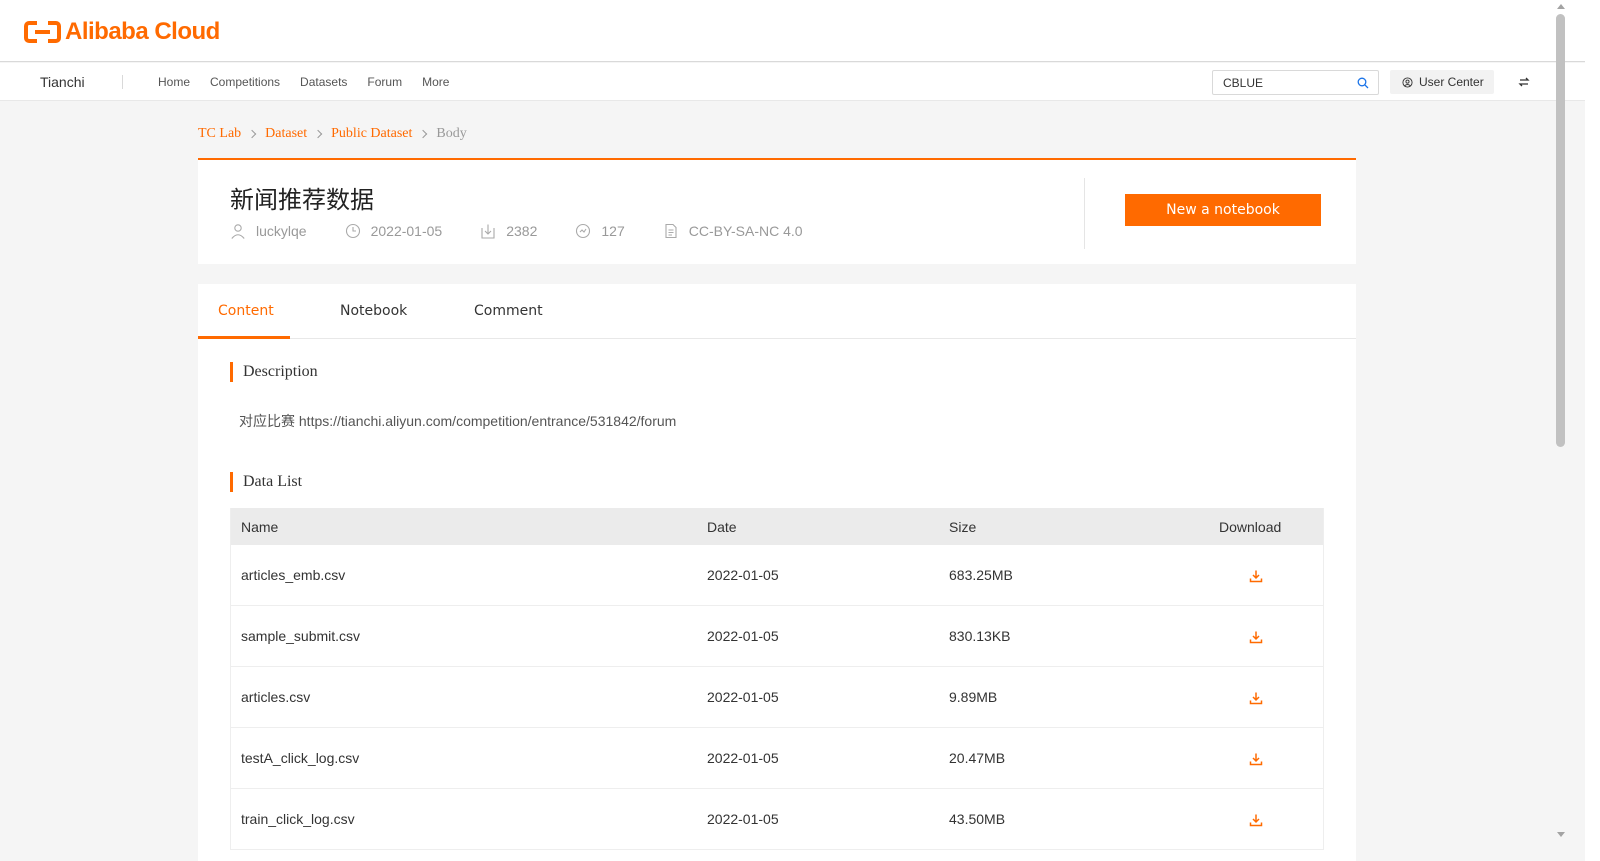 This screenshot has height=861, width=1600. What do you see at coordinates (266, 482) in the screenshot?
I see `data-list-heading: Data List` at bounding box center [266, 482].